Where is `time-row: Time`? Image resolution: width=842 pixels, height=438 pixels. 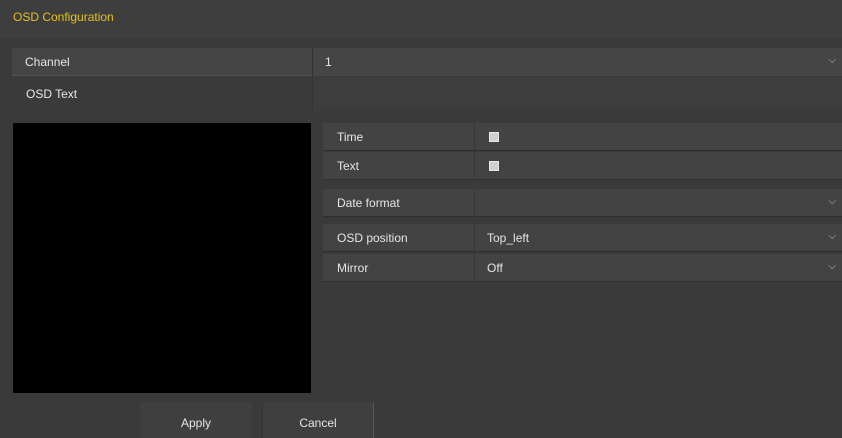 time-row: Time is located at coordinates (582, 137).